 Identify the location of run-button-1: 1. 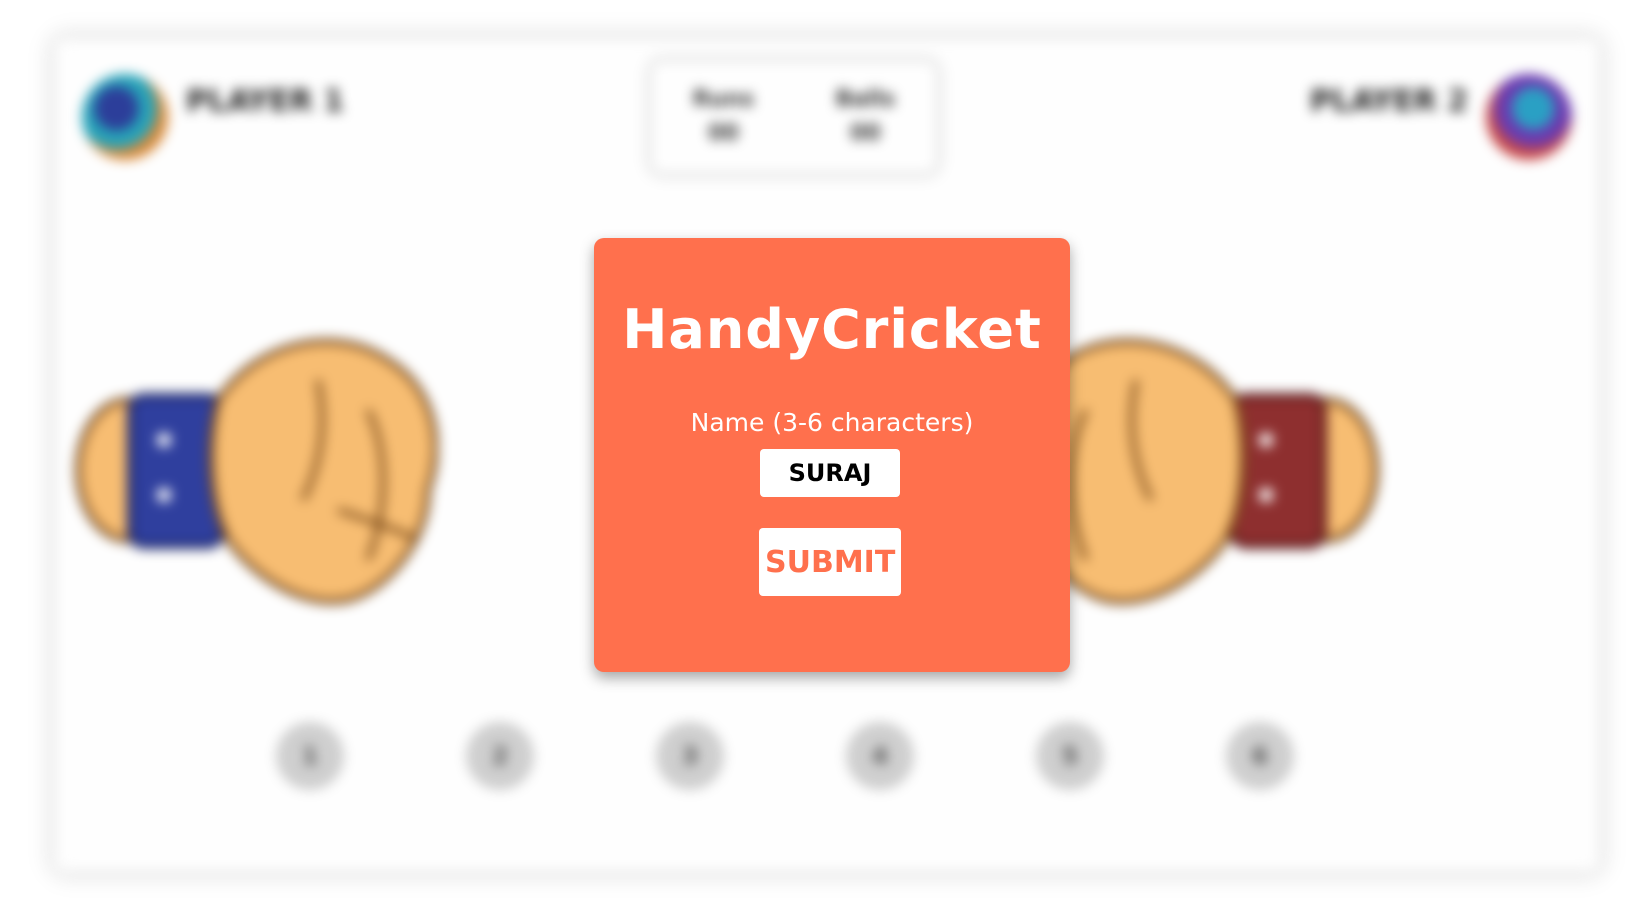
(310, 756).